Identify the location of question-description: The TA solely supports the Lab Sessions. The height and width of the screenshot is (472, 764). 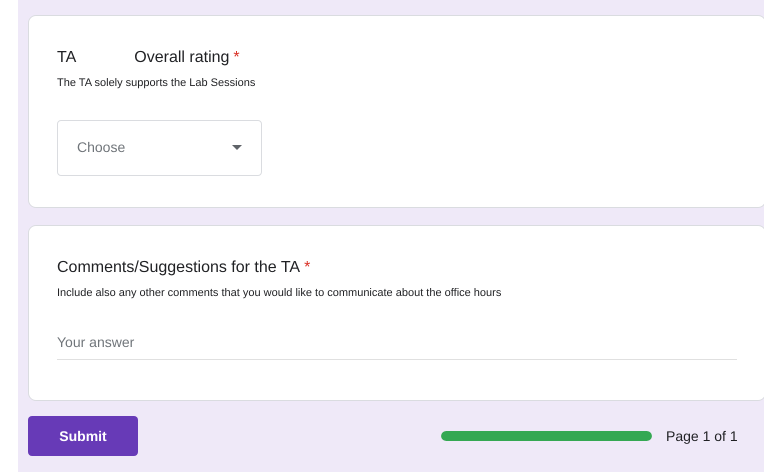
(156, 83).